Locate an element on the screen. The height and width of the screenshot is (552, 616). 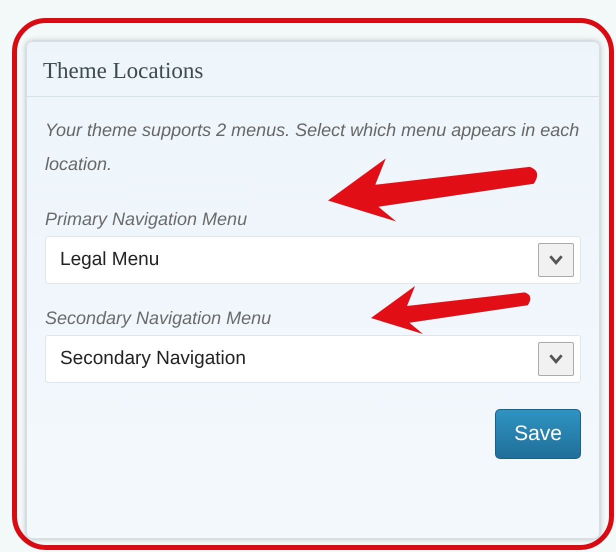
save-button: Save is located at coordinates (538, 434).